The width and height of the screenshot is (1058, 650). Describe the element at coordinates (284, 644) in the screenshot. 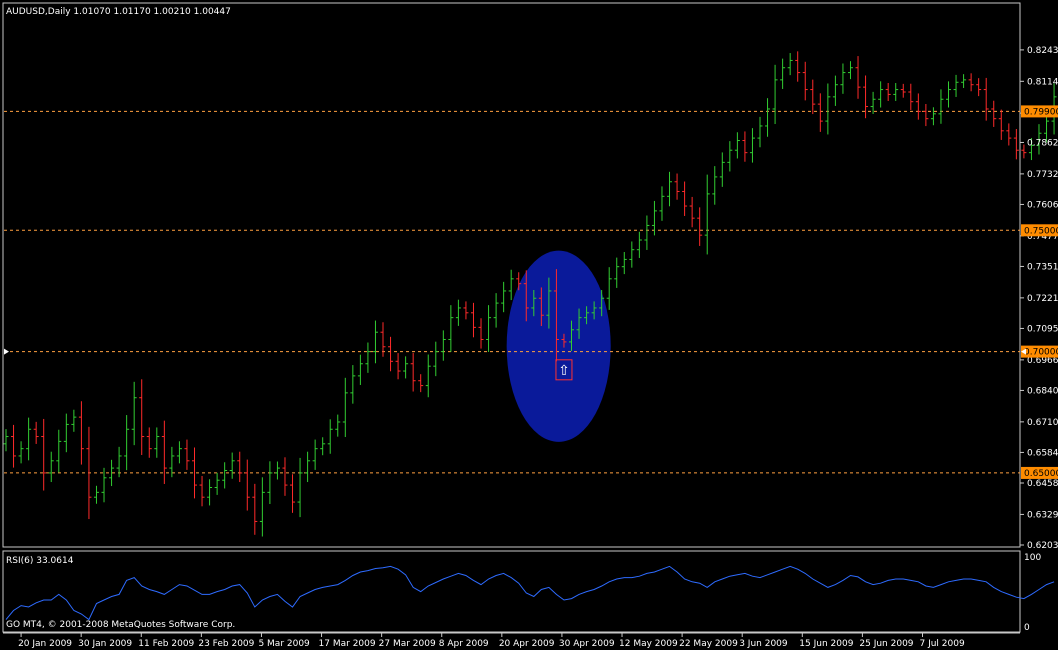

I see `time-tick-label: 5 Mar 2009` at that location.